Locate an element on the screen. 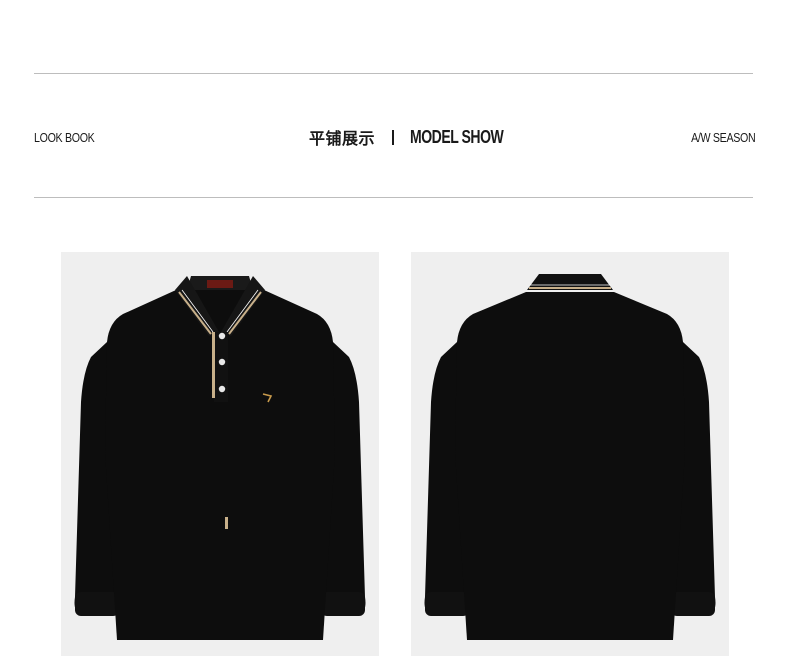 Image resolution: width=790 pixels, height=665 pixels. top-divider-line is located at coordinates (393, 73).